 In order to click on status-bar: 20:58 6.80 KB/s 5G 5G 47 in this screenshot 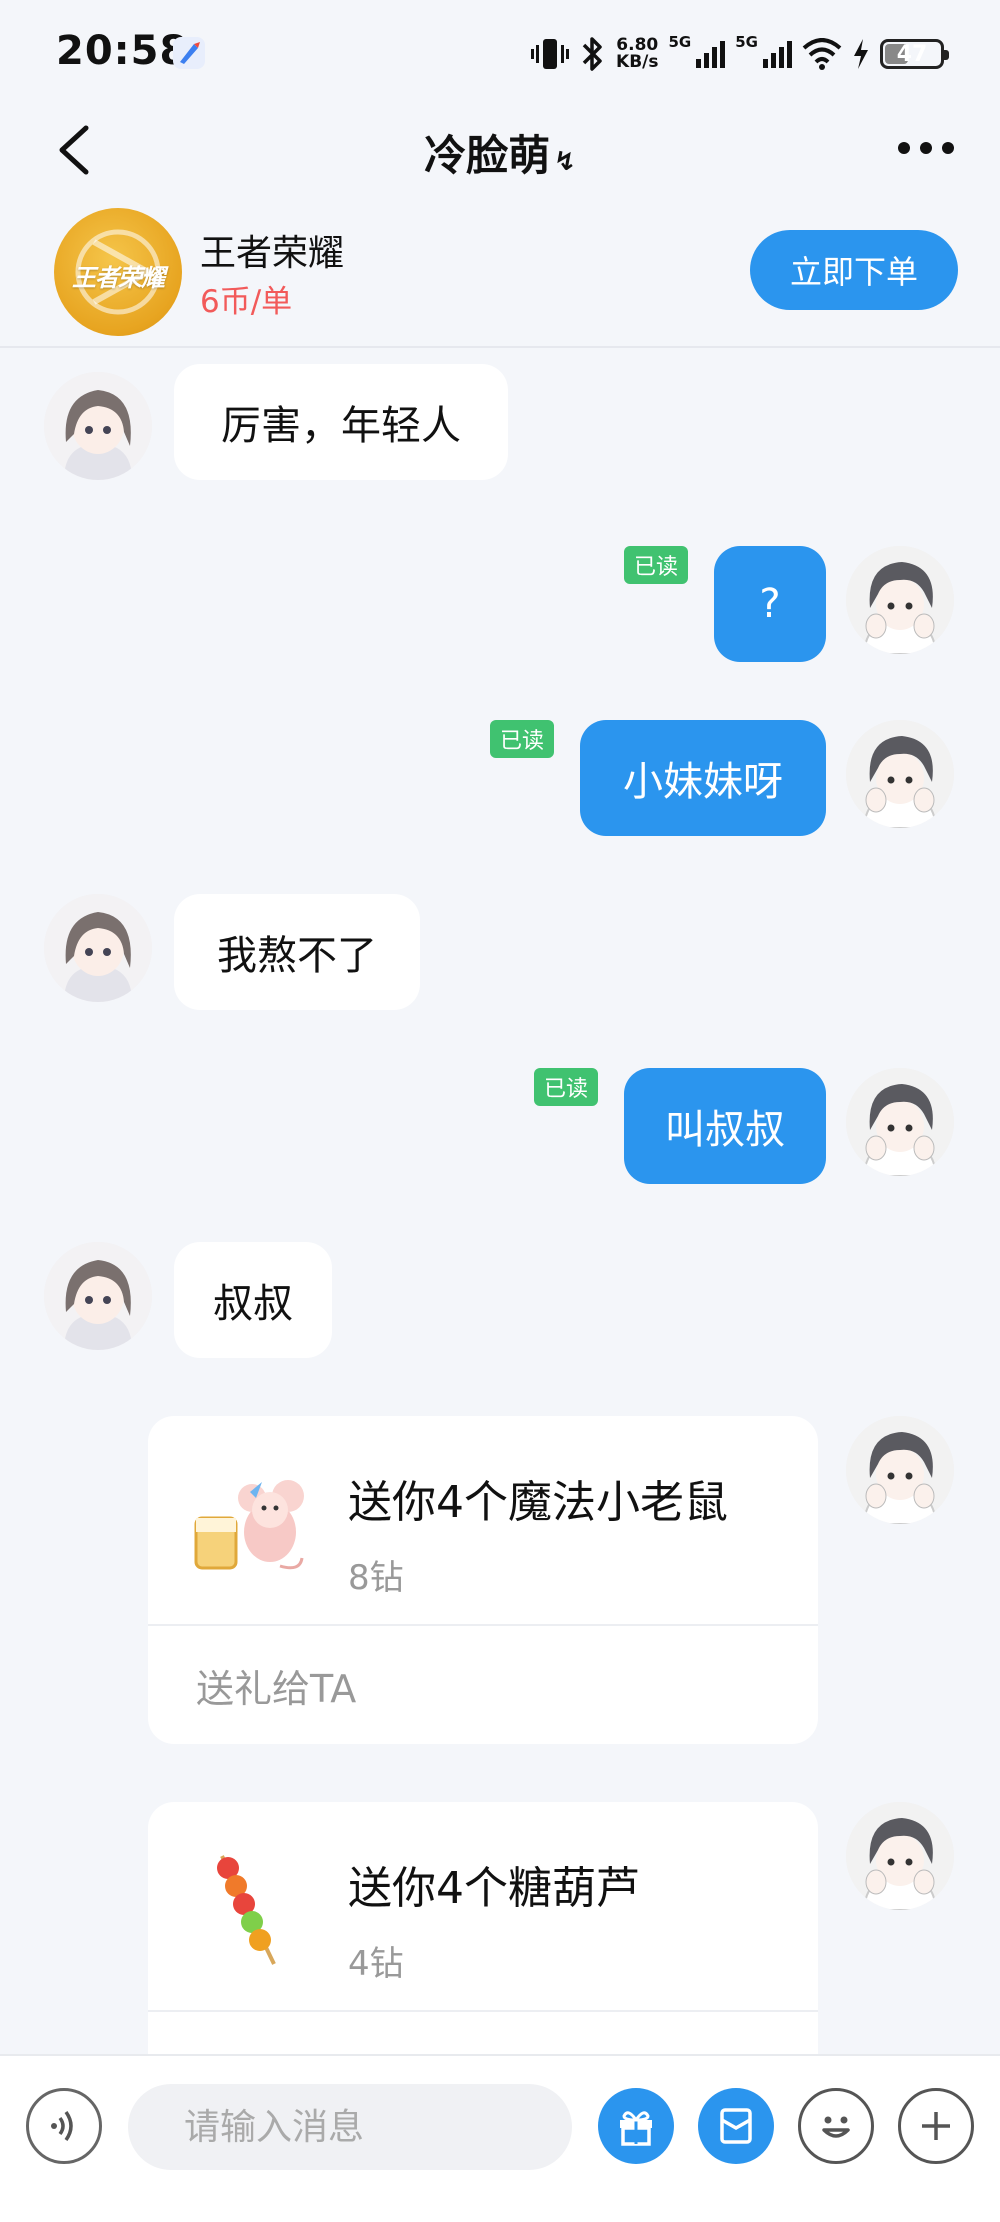, I will do `click(500, 50)`.